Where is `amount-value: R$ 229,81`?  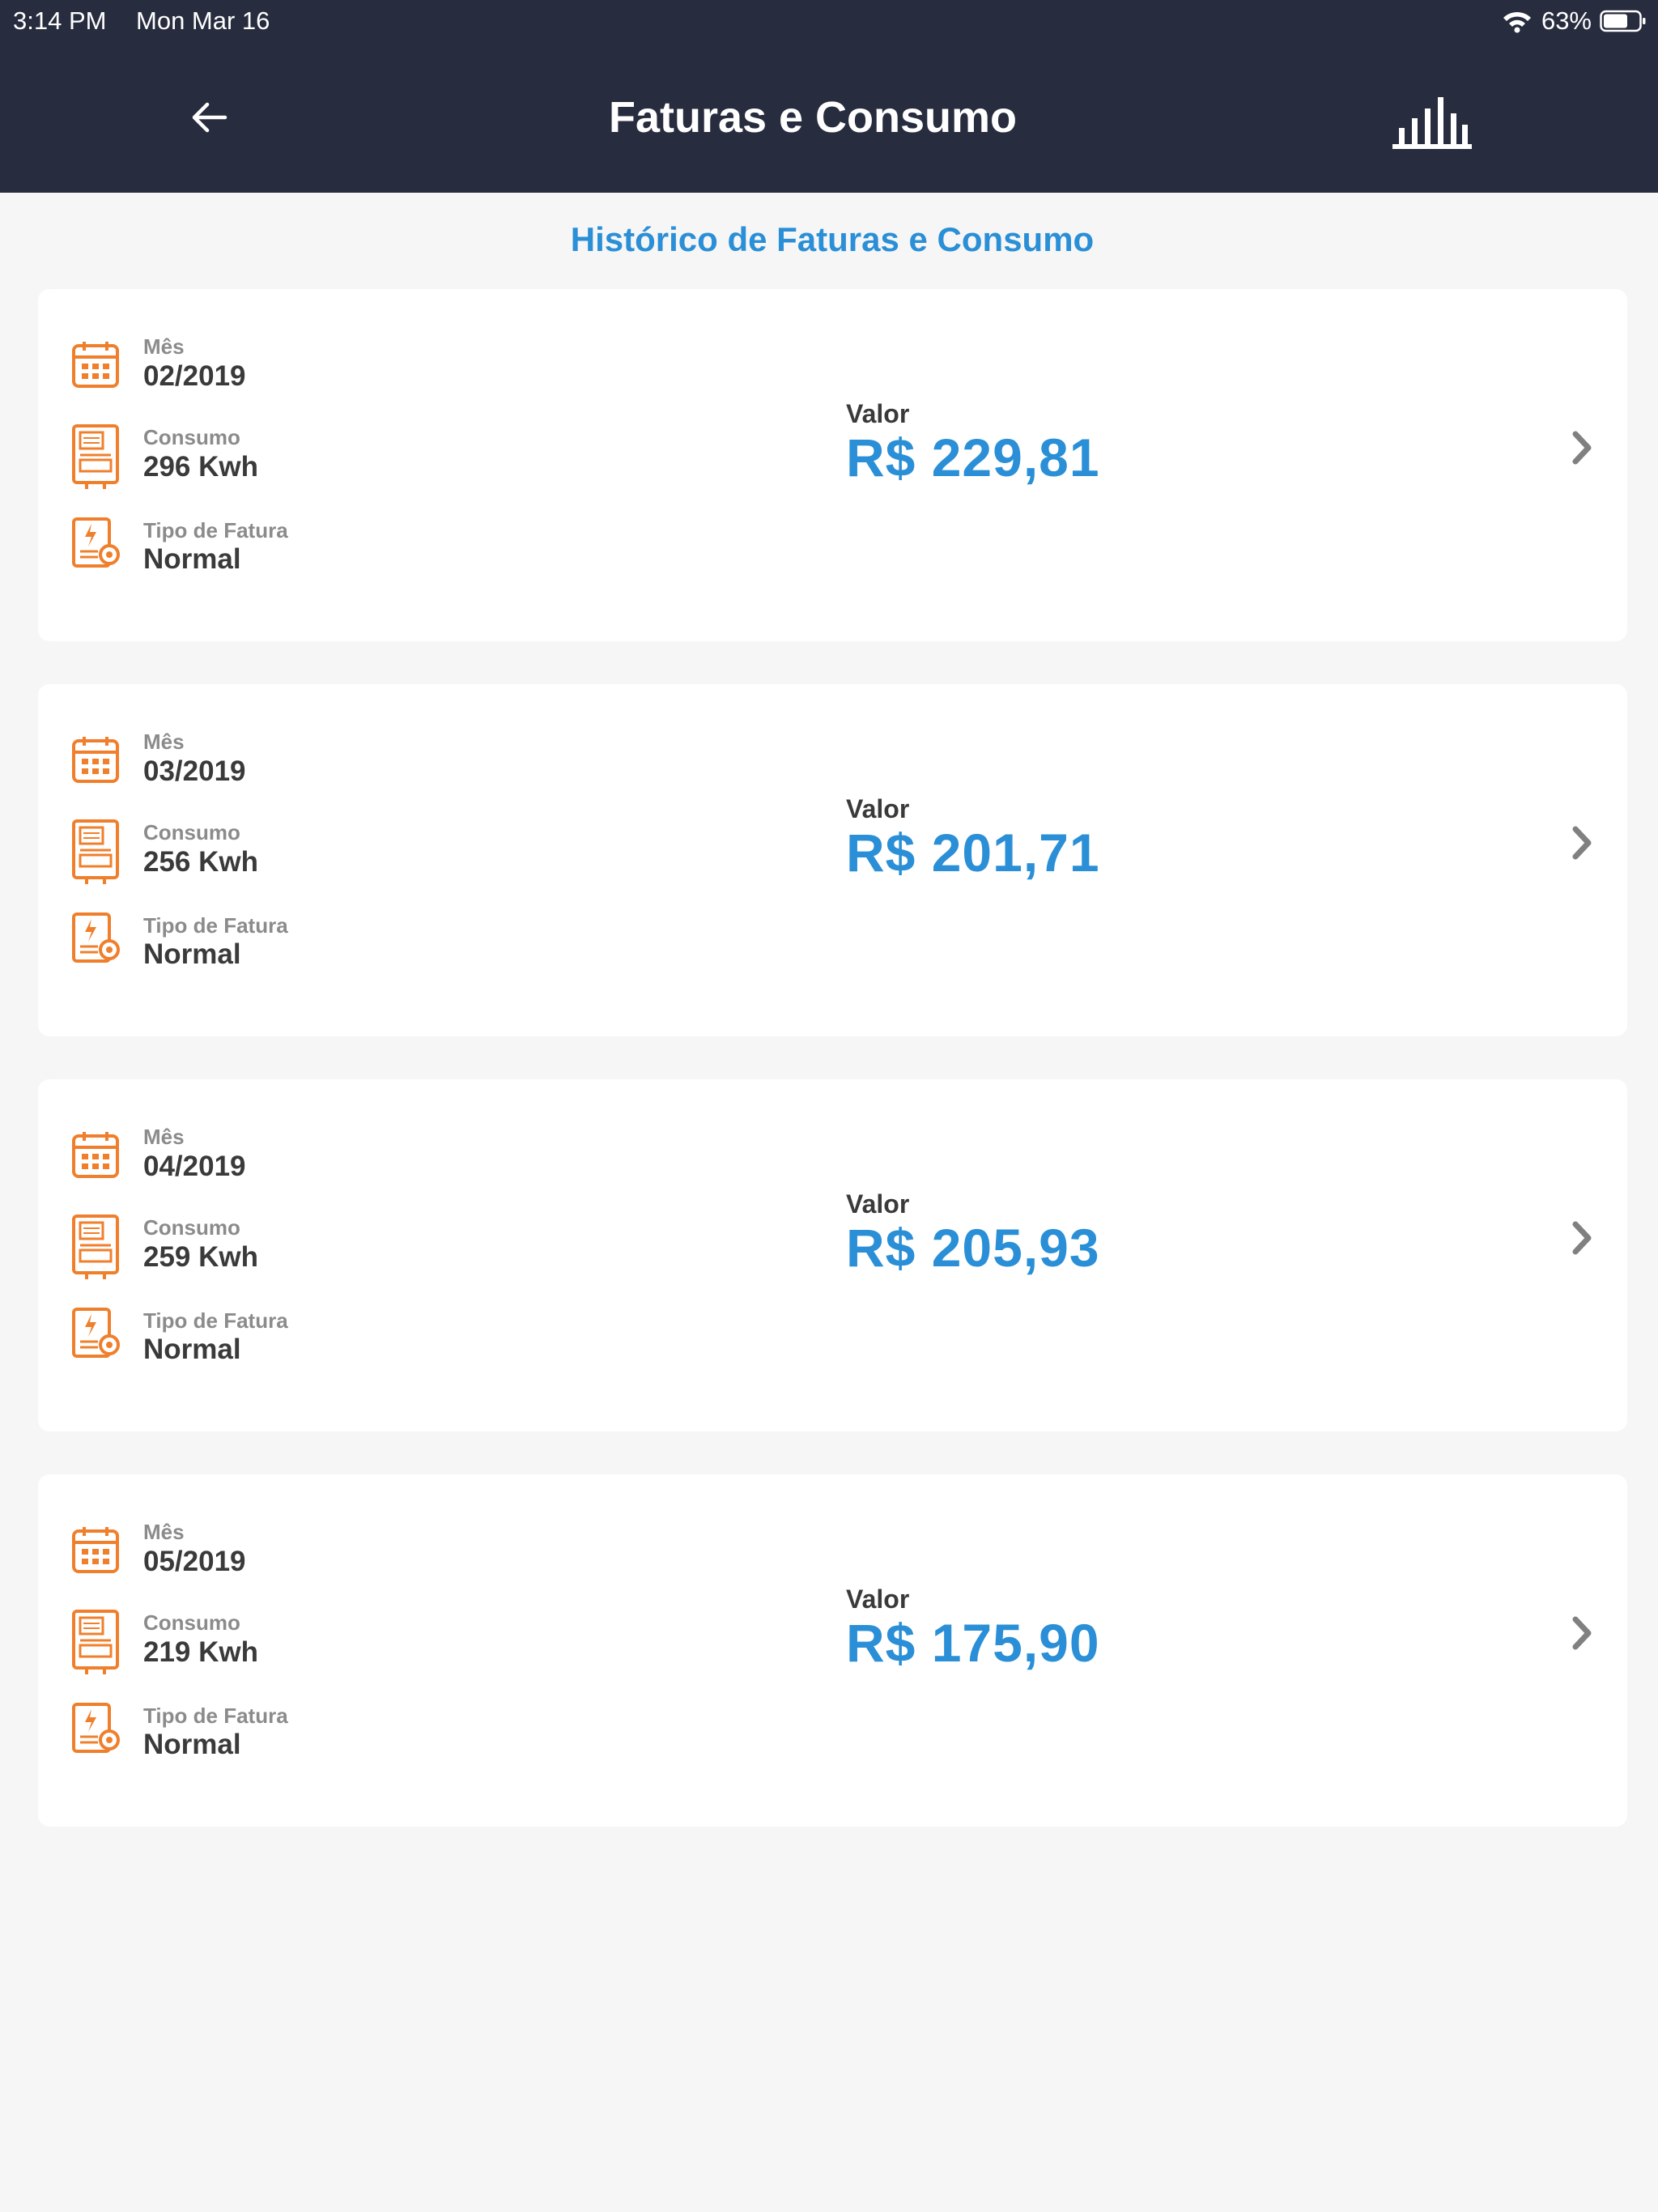 amount-value: R$ 229,81 is located at coordinates (973, 458).